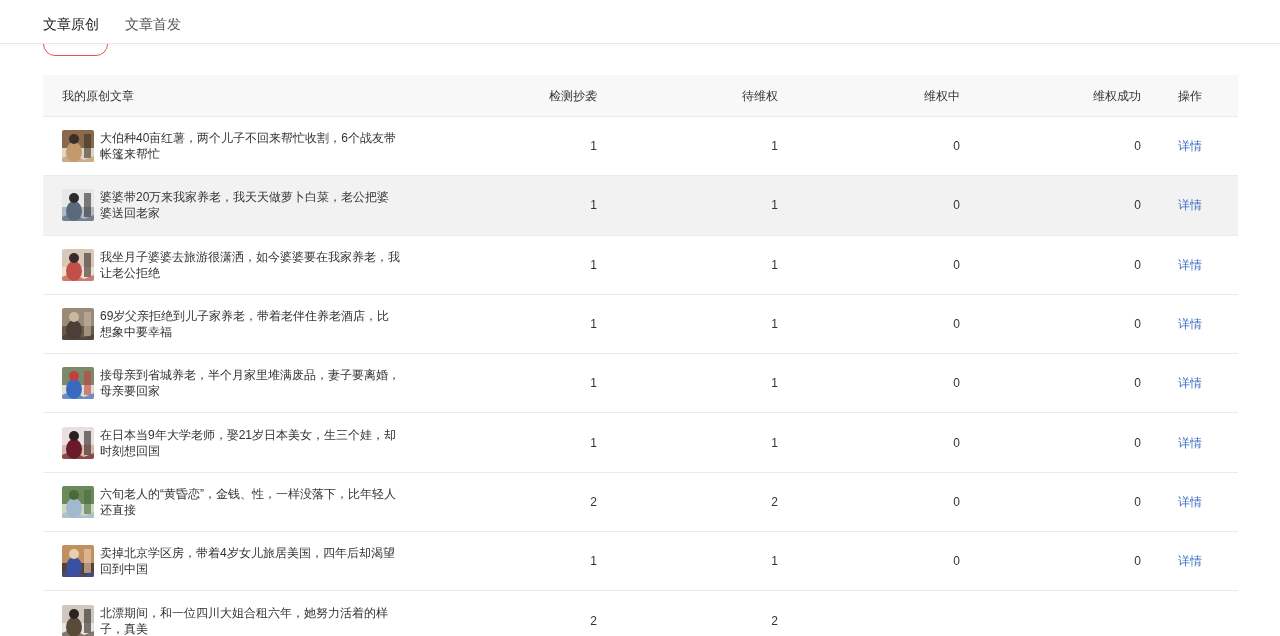 The width and height of the screenshot is (1280, 636). What do you see at coordinates (759, 96) in the screenshot?
I see `column-header: 待维权` at bounding box center [759, 96].